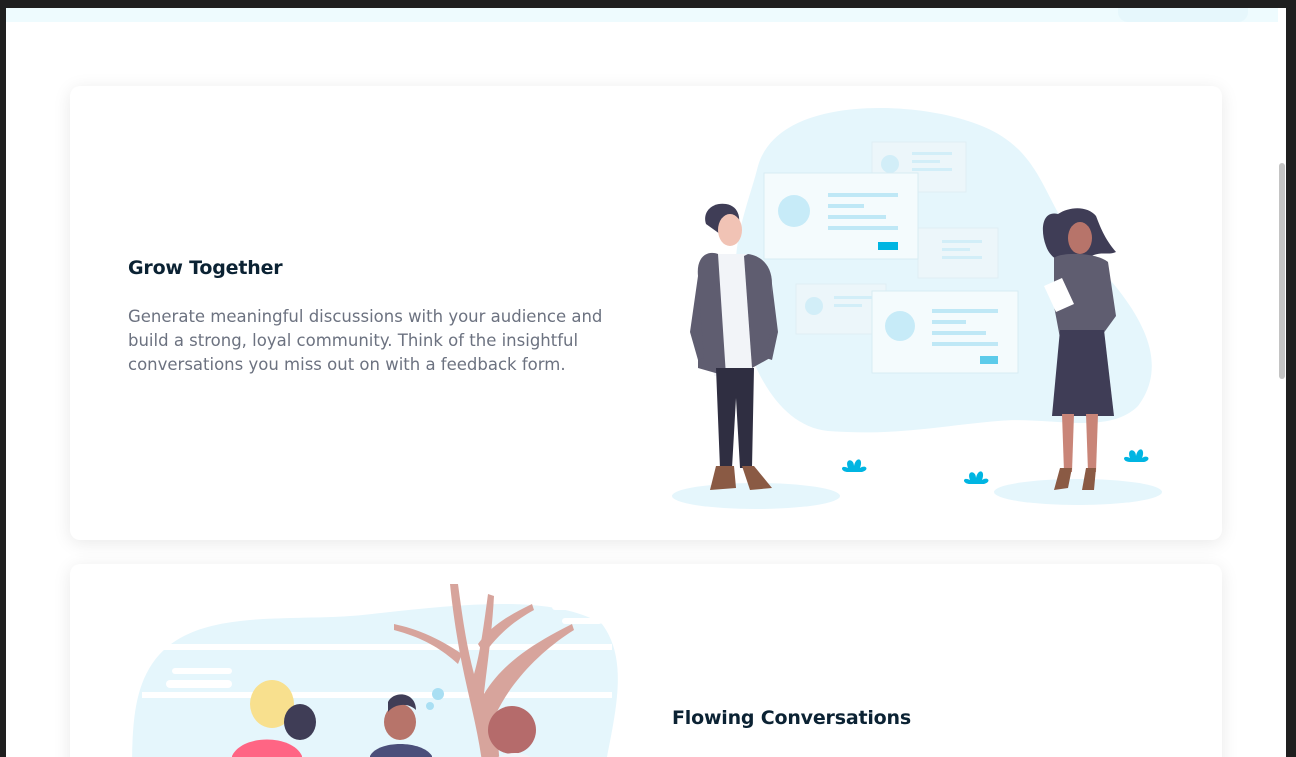  I want to click on feature-title: Grow Together, so click(205, 268).